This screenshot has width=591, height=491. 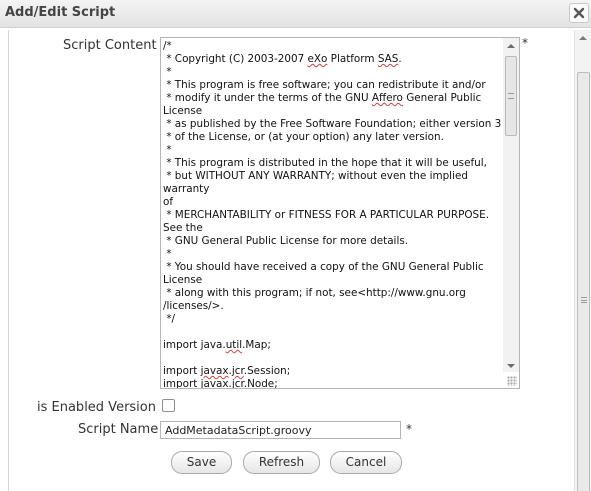 What do you see at coordinates (333, 202) in the screenshot?
I see `code-line: of` at bounding box center [333, 202].